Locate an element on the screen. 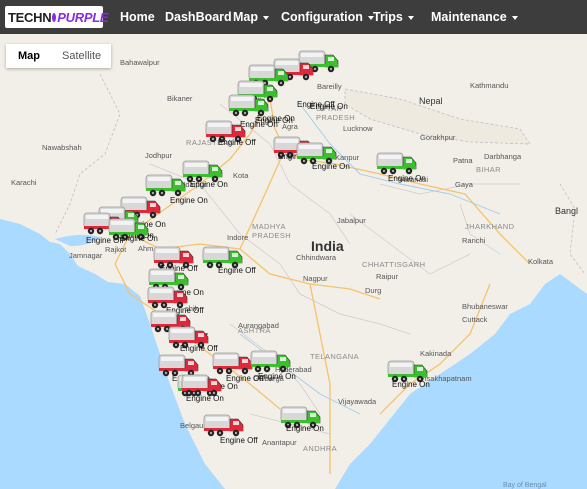  nav-configuration: Configuration is located at coordinates (327, 17).